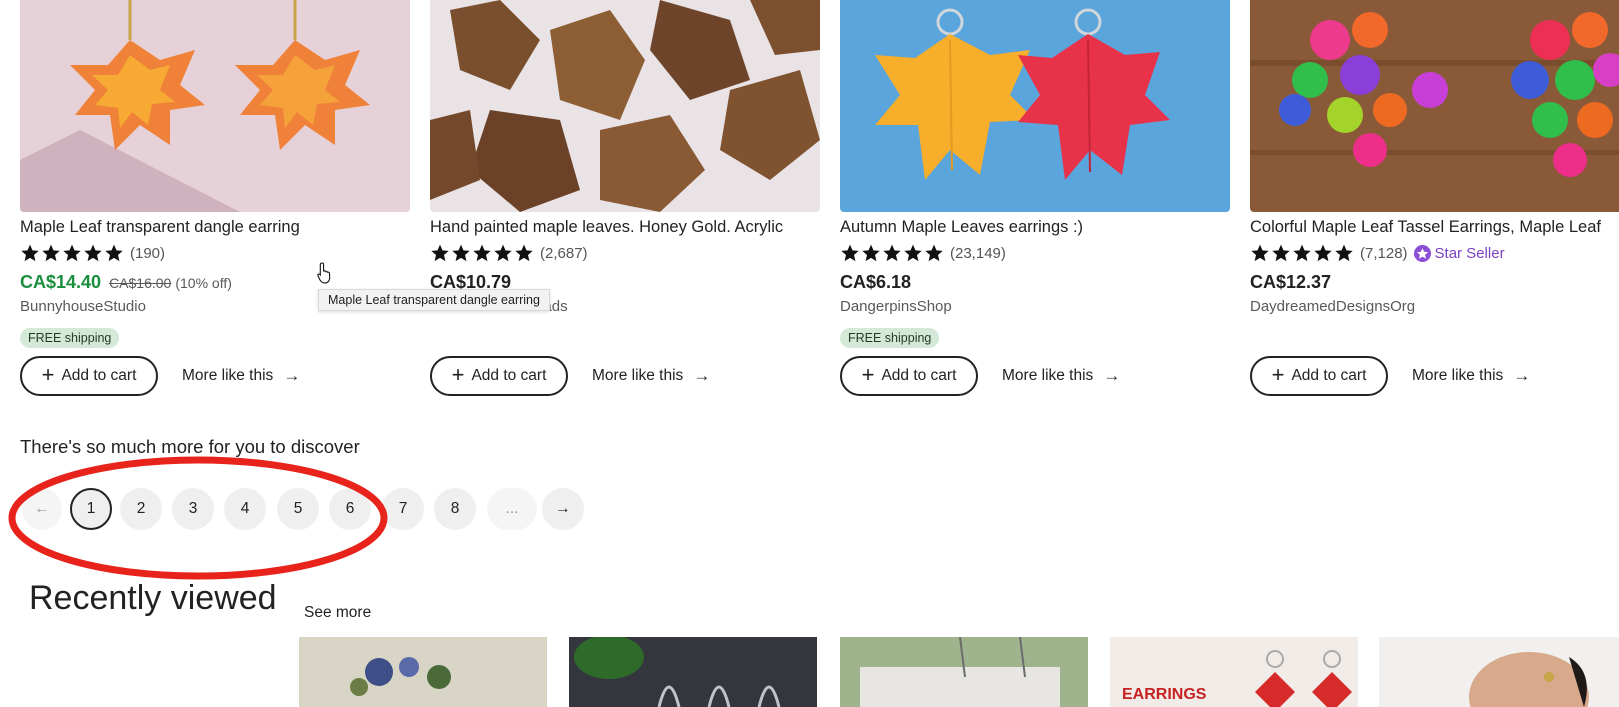 The width and height of the screenshot is (1619, 707). I want to click on review-count: (2,687), so click(564, 253).